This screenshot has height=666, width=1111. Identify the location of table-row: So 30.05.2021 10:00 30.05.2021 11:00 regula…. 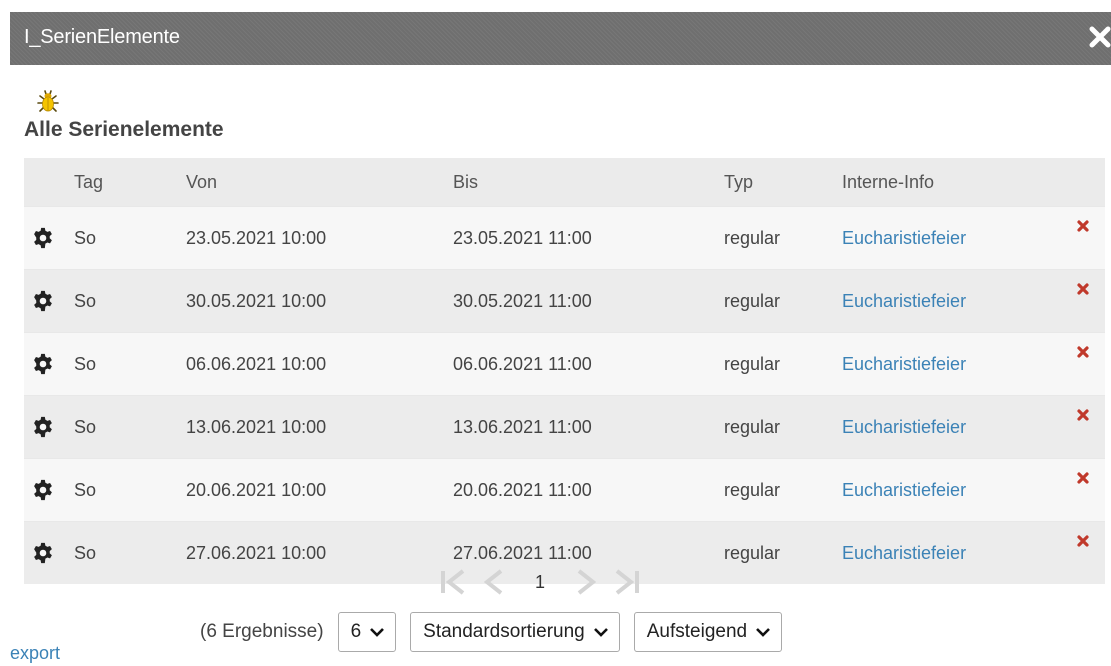
(564, 301).